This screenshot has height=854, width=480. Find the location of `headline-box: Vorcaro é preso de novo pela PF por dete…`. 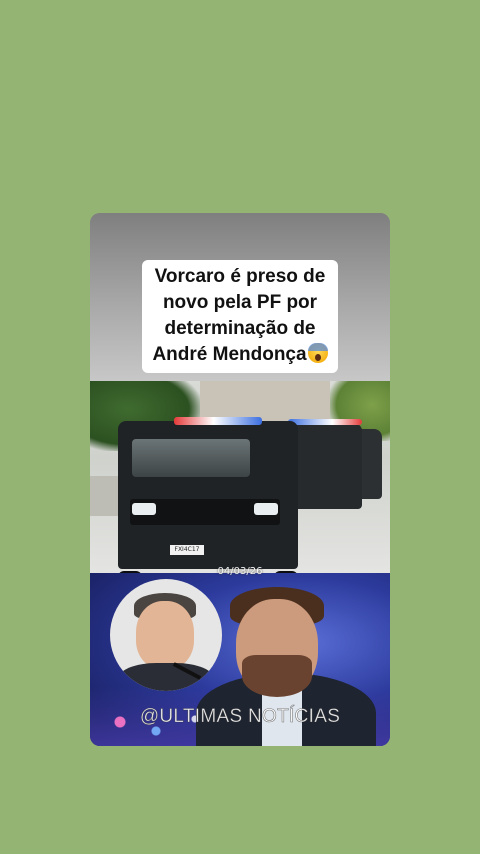

headline-box: Vorcaro é preso de novo pela PF por dete… is located at coordinates (240, 316).